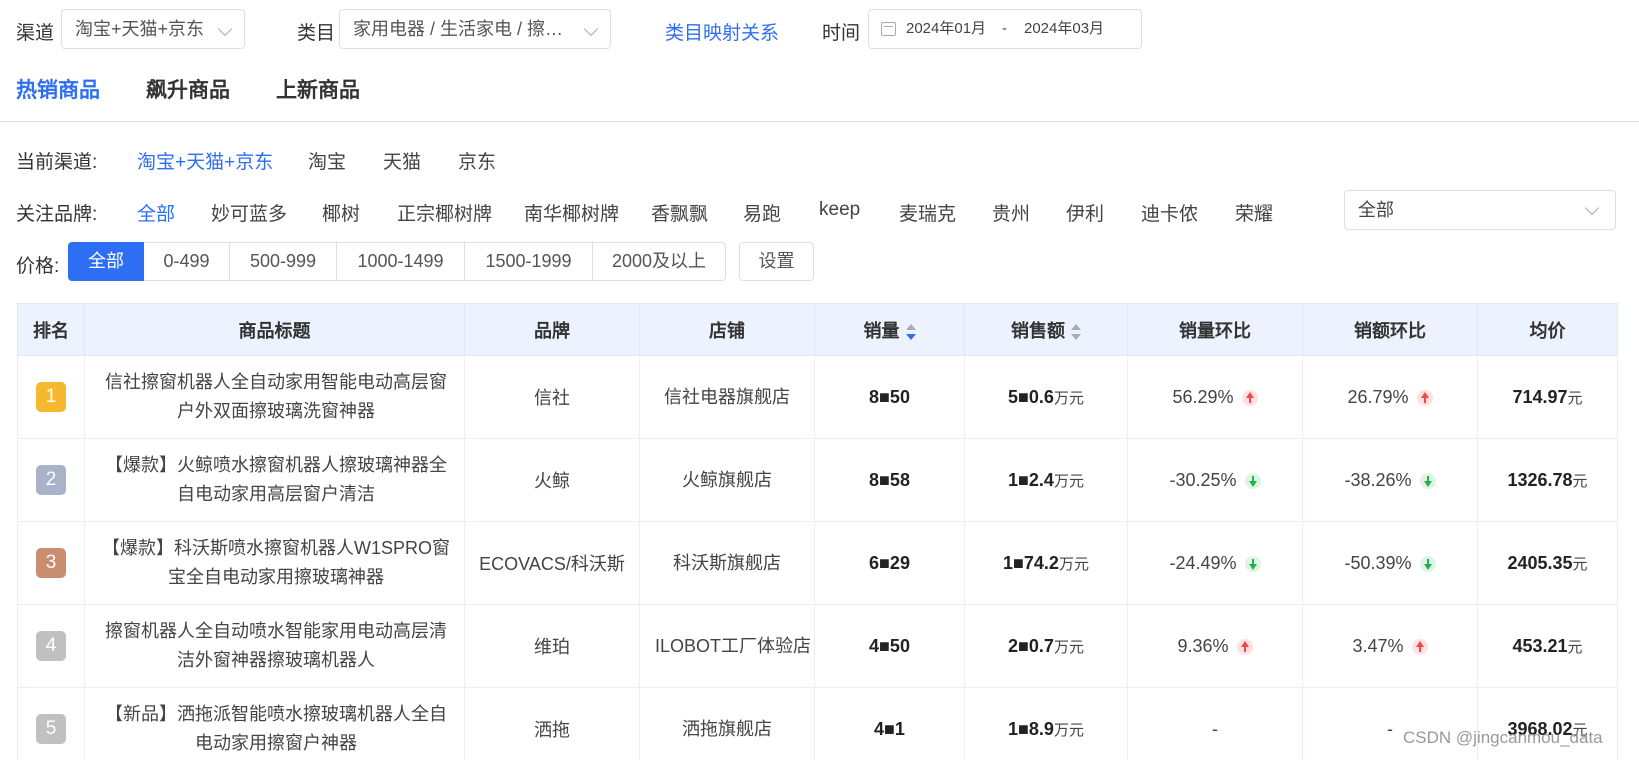  I want to click on sales-value: 4■50, so click(889, 645).